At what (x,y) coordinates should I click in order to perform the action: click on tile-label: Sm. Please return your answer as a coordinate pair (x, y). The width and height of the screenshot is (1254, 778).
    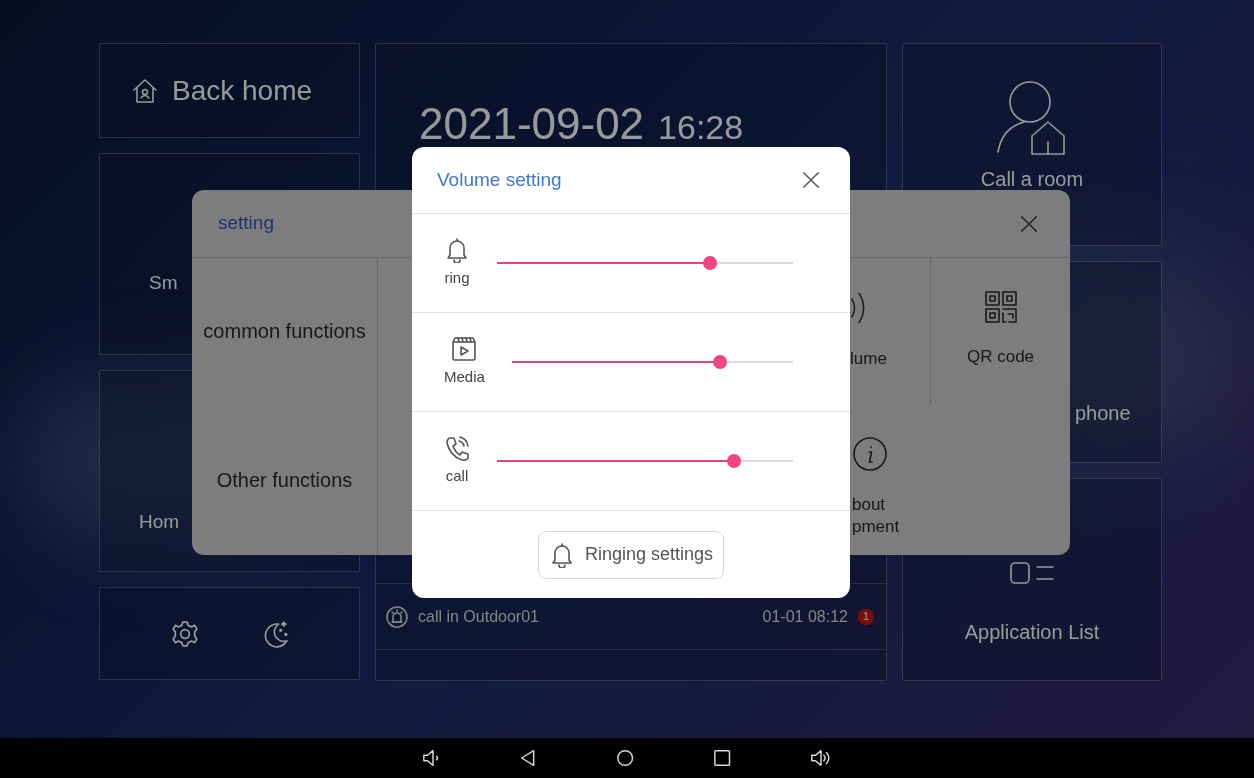
    Looking at the image, I should click on (163, 282).